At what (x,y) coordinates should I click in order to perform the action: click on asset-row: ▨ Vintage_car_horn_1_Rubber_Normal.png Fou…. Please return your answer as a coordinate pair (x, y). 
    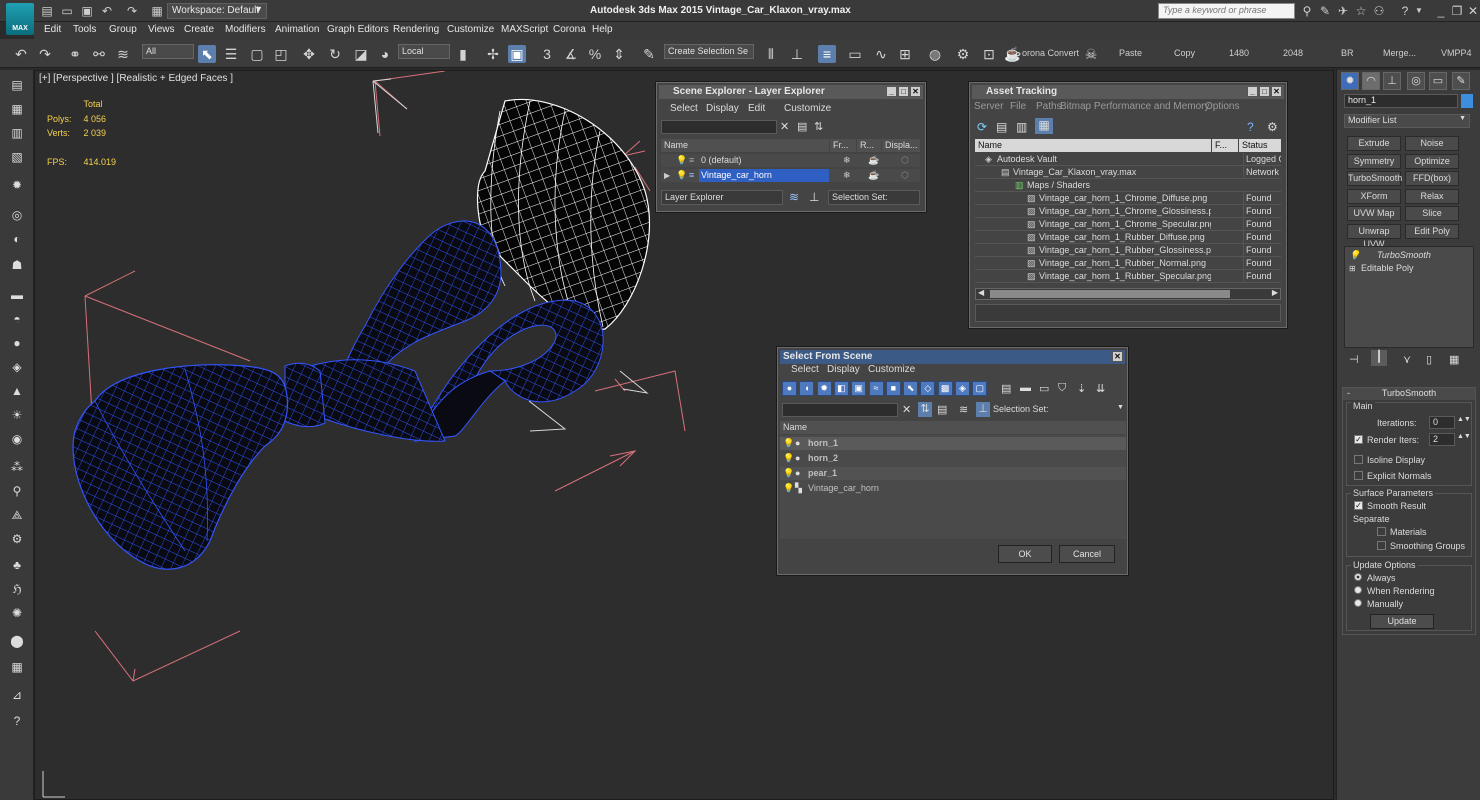
    Looking at the image, I should click on (1128, 263).